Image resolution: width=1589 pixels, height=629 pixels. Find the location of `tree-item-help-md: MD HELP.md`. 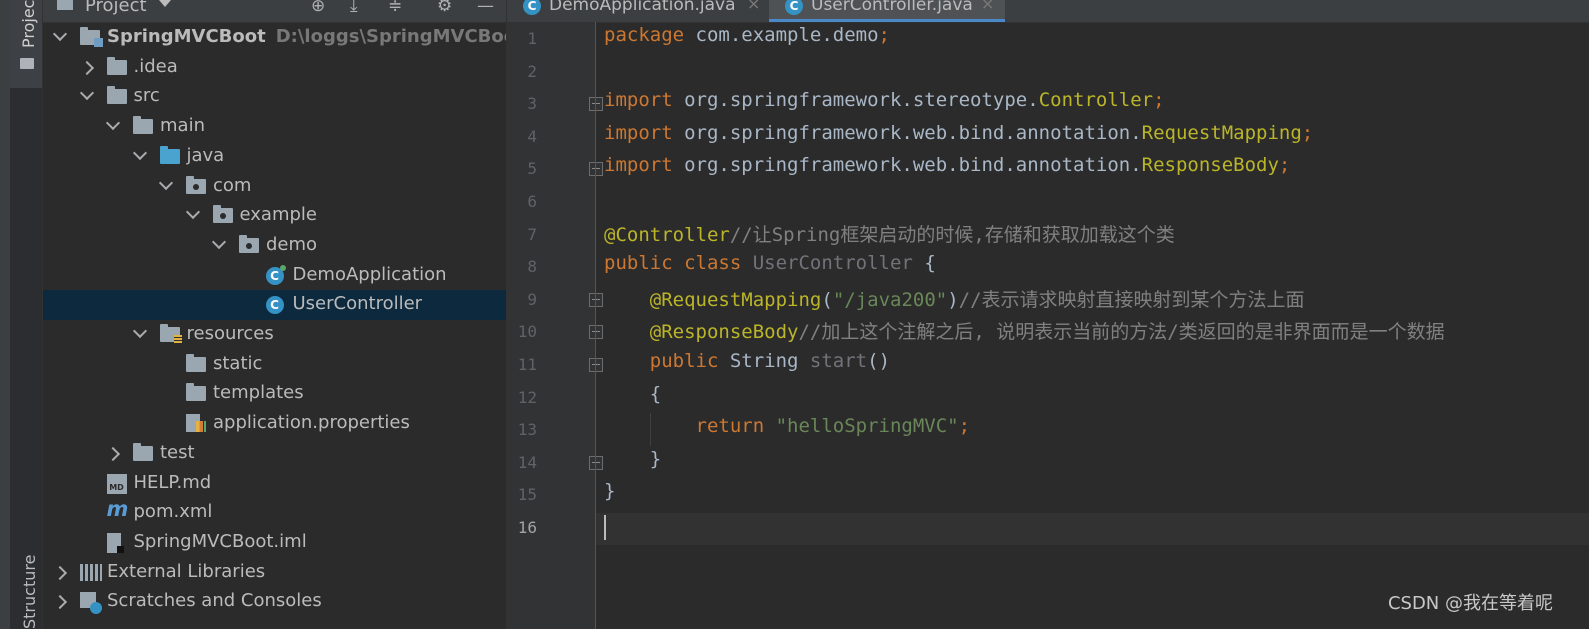

tree-item-help-md: MD HELP.md is located at coordinates (274, 484).